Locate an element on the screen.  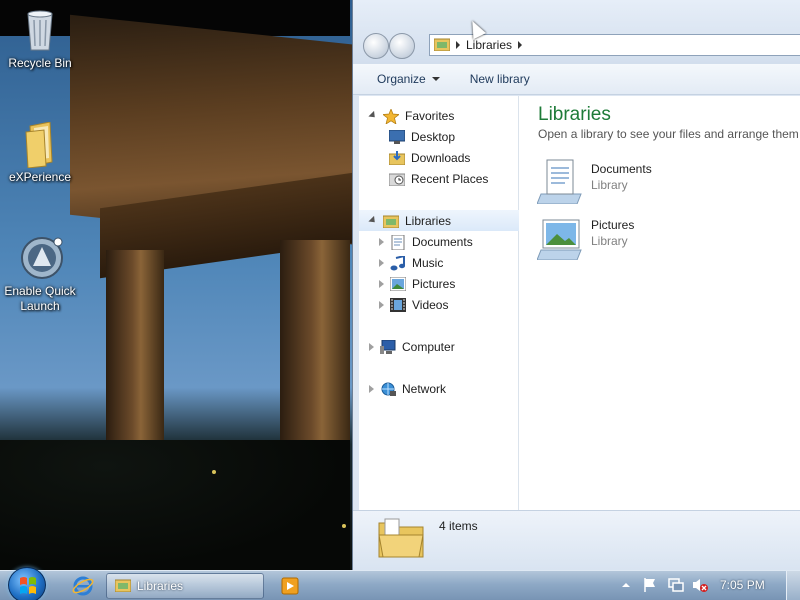
start-button is located at coordinates (27, 583).